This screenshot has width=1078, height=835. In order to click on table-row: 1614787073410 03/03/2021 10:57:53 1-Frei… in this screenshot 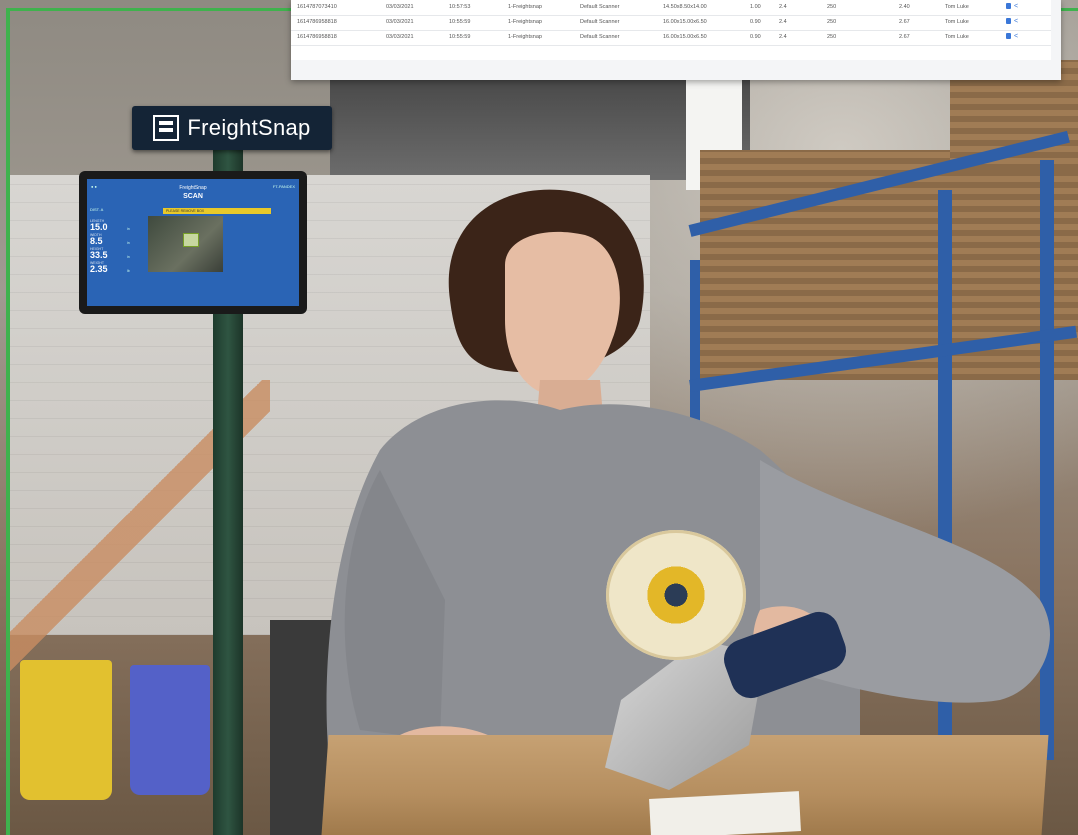, I will do `click(671, 8)`.